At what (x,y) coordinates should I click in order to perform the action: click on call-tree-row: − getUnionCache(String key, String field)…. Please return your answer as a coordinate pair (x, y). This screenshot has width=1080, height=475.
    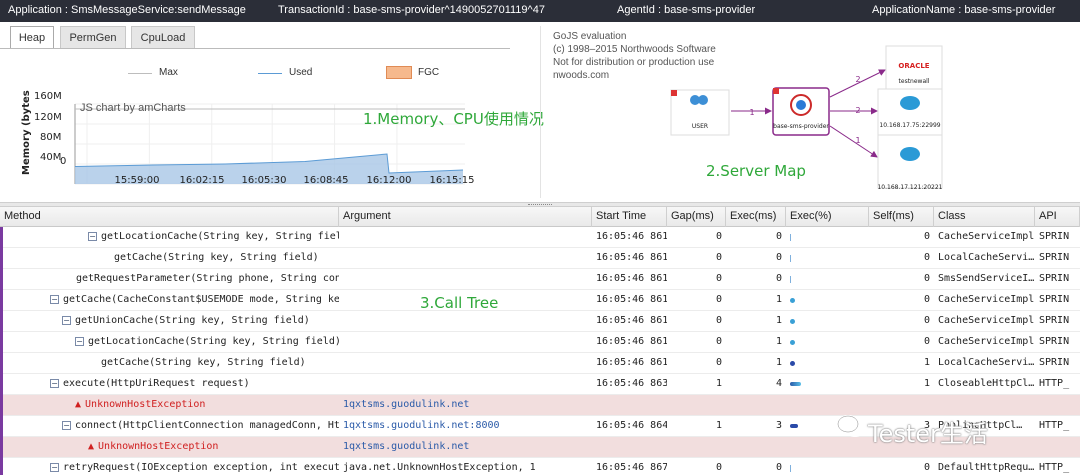
    Looking at the image, I should click on (540, 321).